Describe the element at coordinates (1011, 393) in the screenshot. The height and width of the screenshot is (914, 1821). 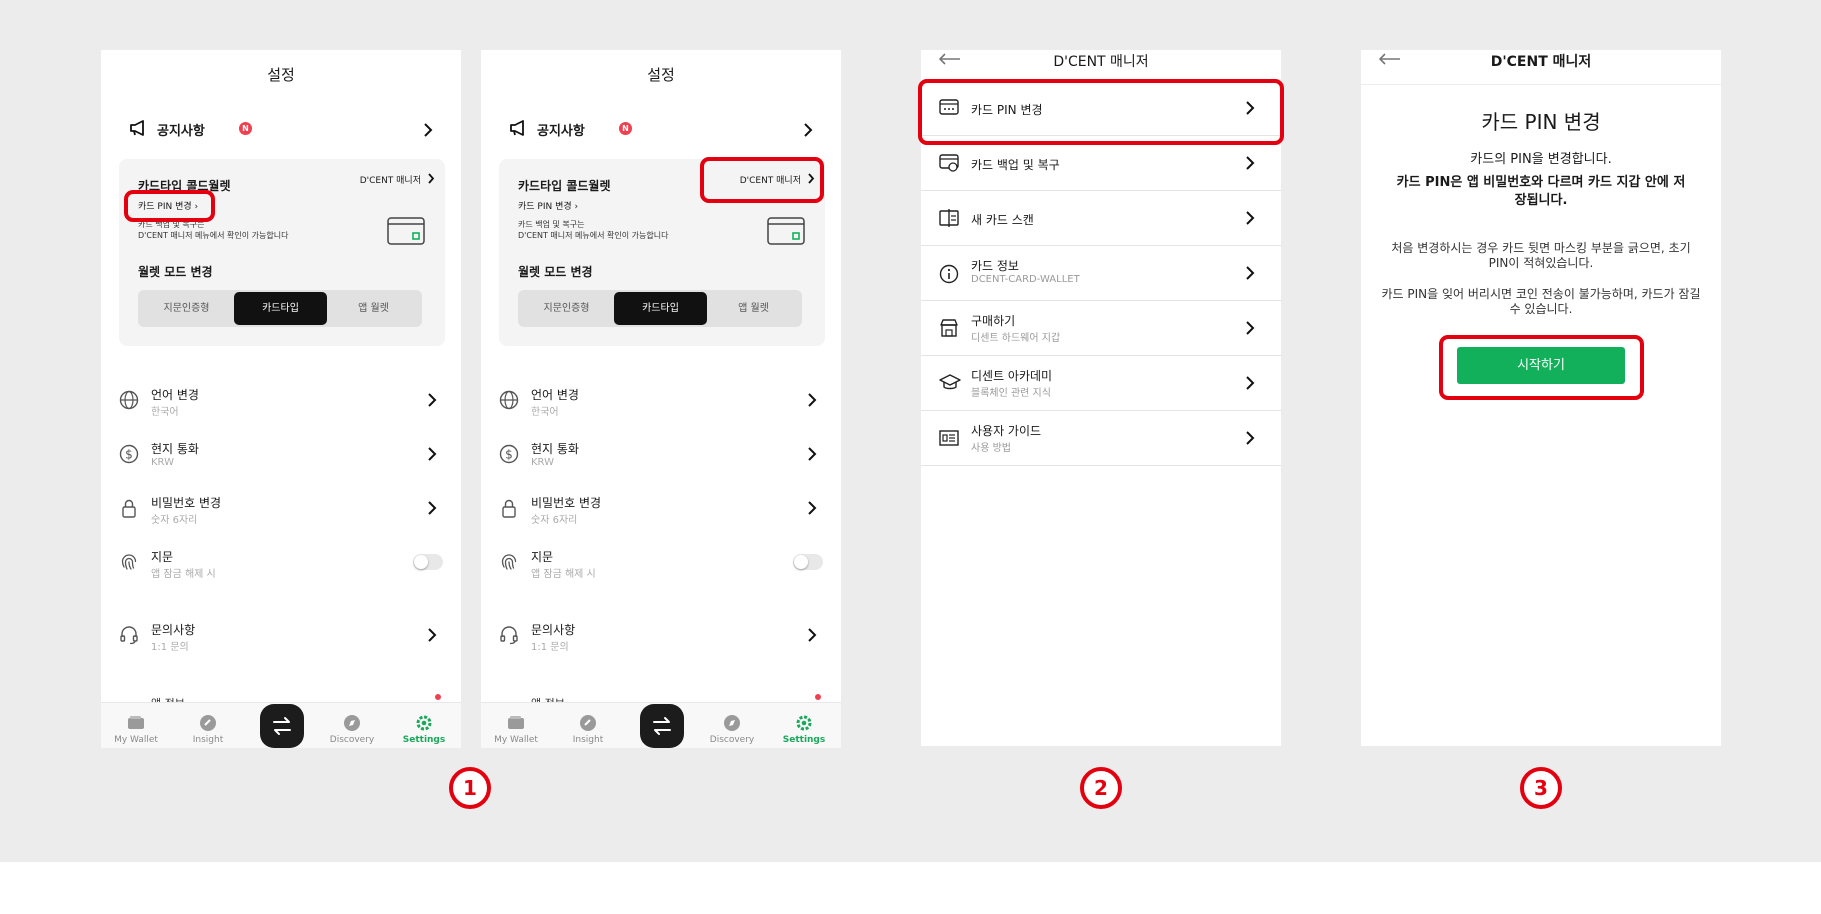
I see `item-subtitle: 블록체인 관련 지식` at that location.